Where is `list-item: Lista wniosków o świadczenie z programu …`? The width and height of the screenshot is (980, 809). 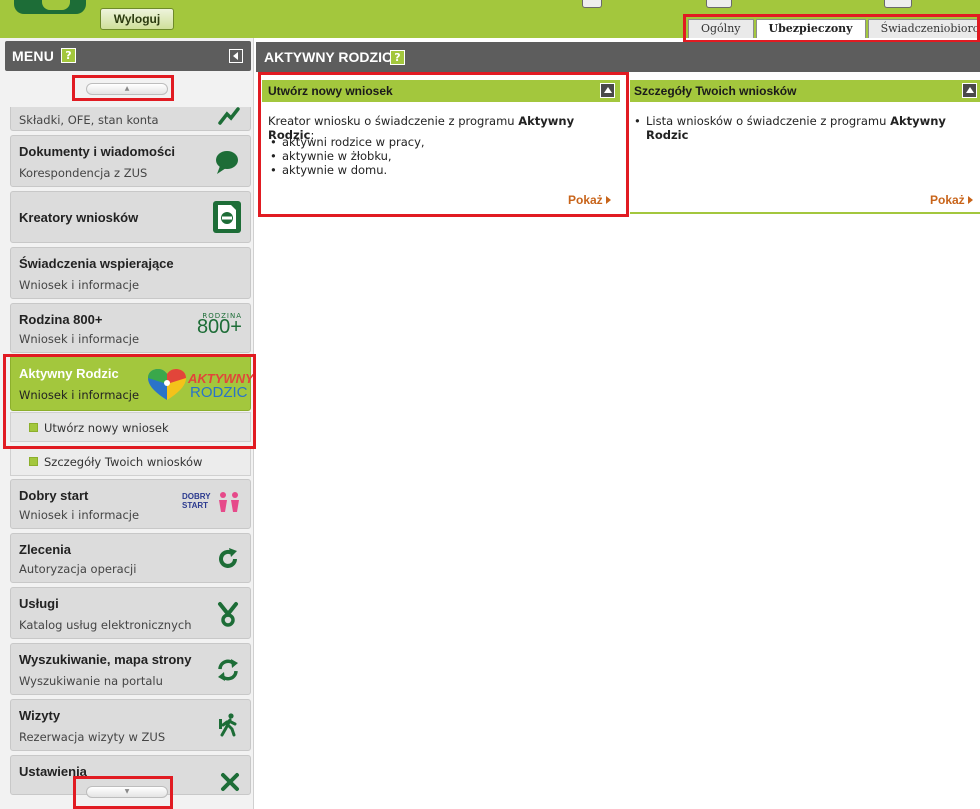
list-item: Lista wniosków o świadczenie z programu … is located at coordinates (799, 128).